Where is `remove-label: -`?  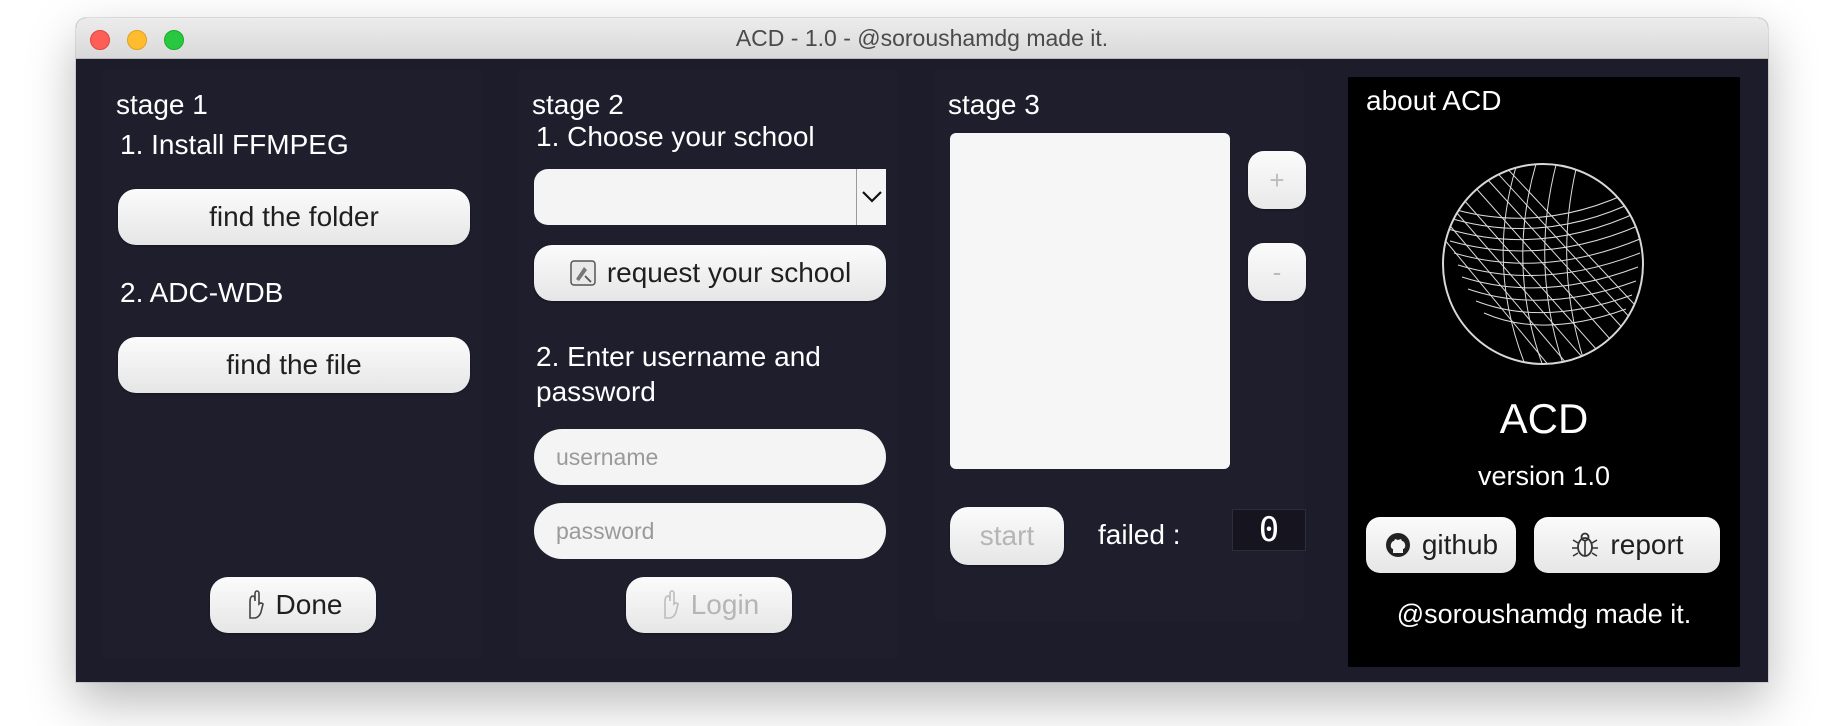
remove-label: - is located at coordinates (1277, 271).